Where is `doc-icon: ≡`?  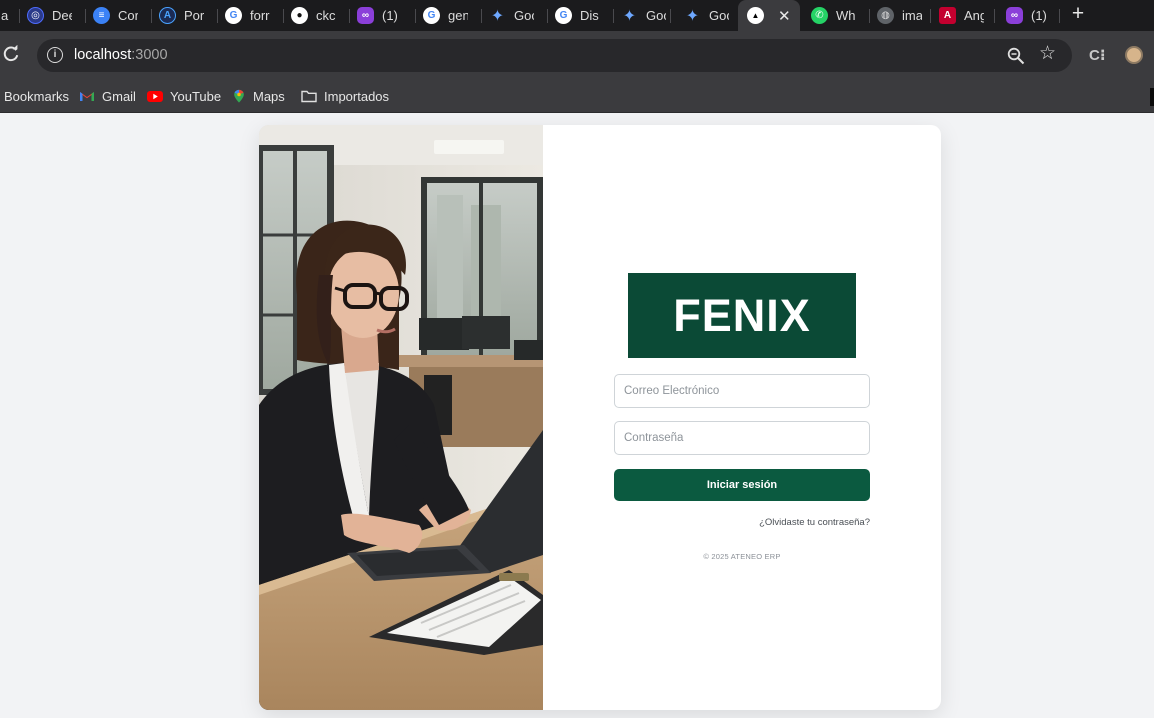
doc-icon: ≡ is located at coordinates (101, 15).